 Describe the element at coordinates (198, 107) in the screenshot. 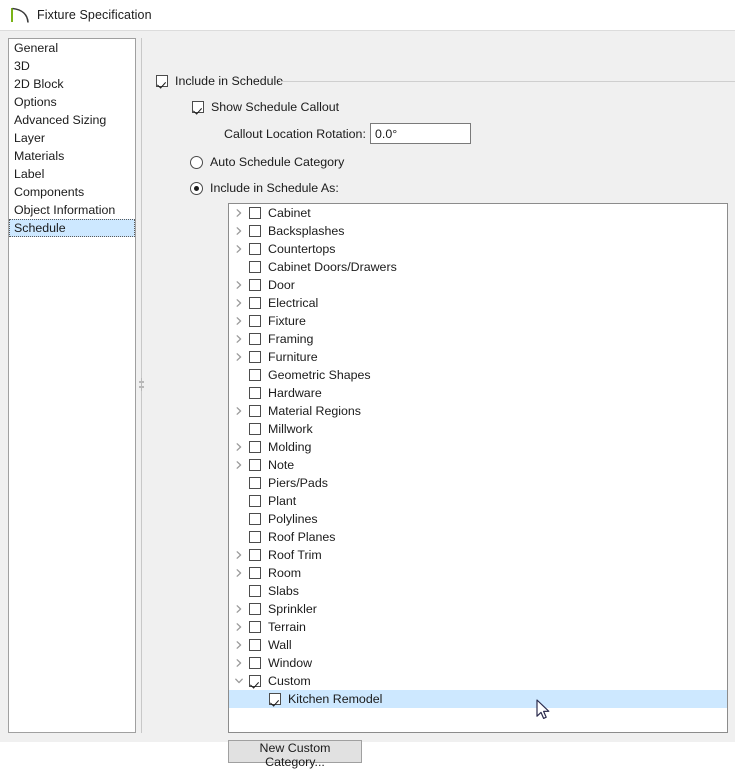

I see `show-schedule-callout-checkbox` at that location.